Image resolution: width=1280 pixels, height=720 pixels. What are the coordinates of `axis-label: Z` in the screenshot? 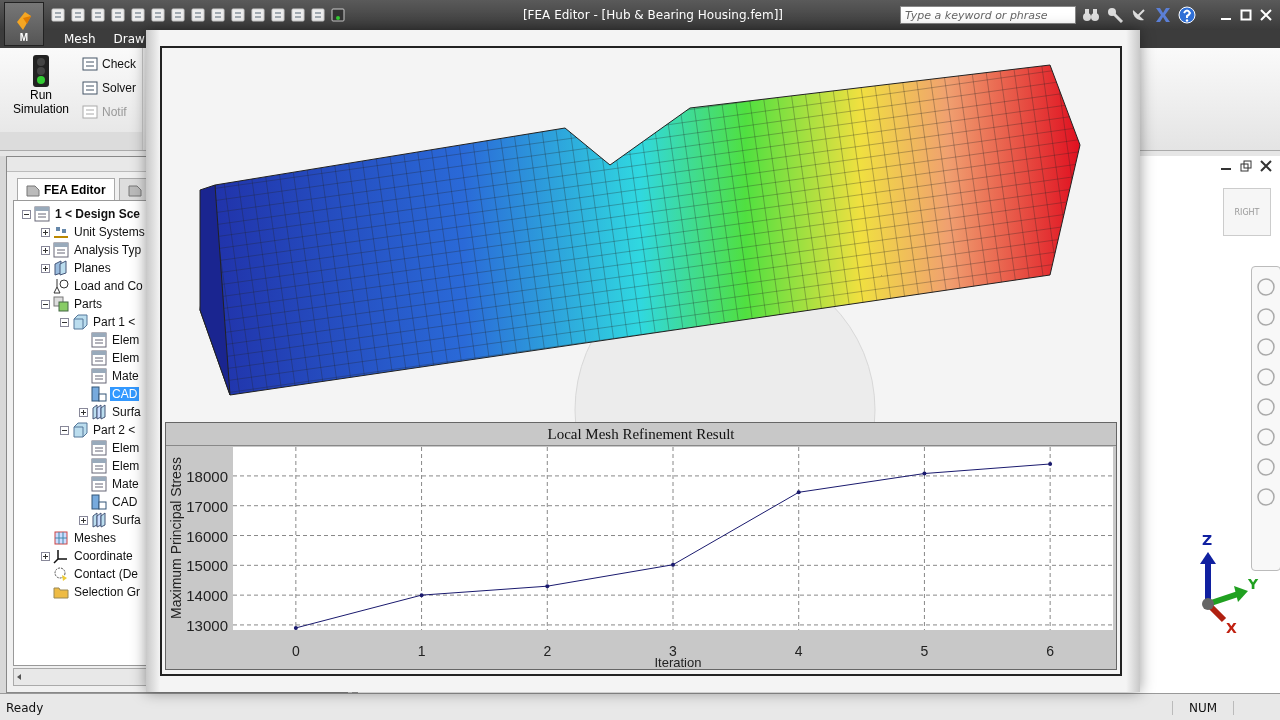 It's located at (1207, 540).